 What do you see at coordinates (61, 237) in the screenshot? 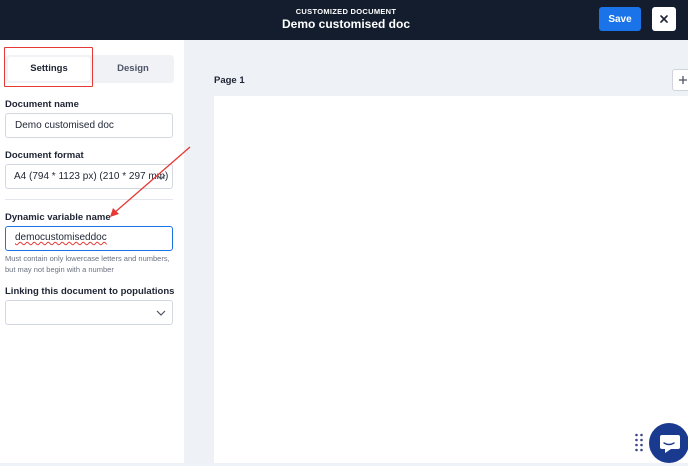
I see `dynamic-variable-value: democustomiseddoc` at bounding box center [61, 237].